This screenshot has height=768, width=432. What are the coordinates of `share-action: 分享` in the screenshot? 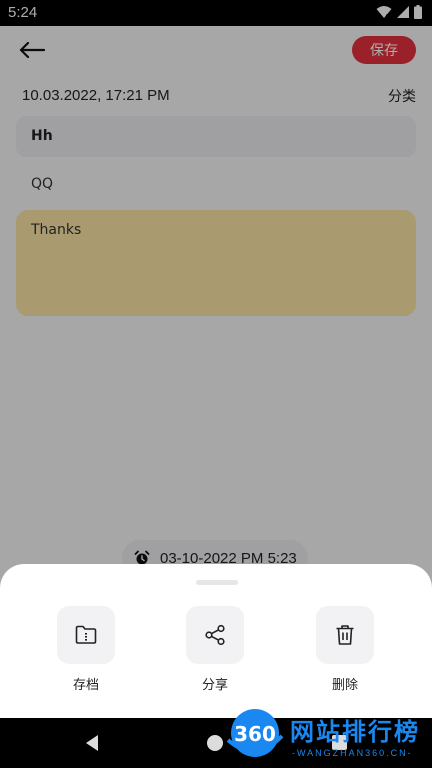 It's located at (215, 651).